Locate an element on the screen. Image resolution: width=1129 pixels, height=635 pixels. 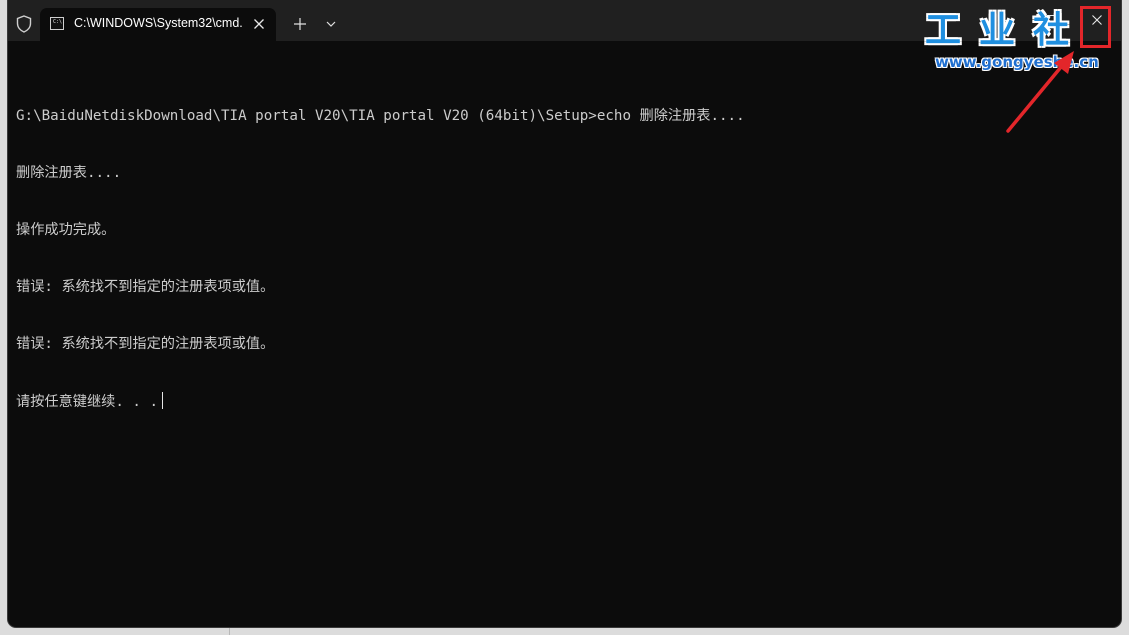
text-cursor is located at coordinates (163, 400).